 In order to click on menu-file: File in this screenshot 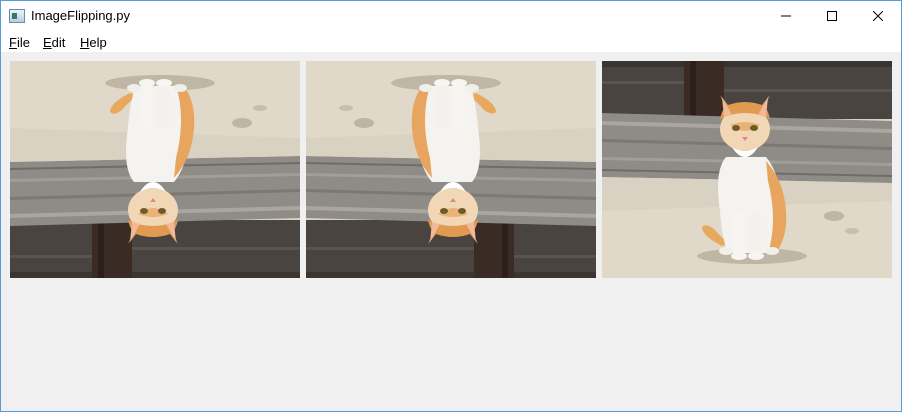, I will do `click(19, 42)`.